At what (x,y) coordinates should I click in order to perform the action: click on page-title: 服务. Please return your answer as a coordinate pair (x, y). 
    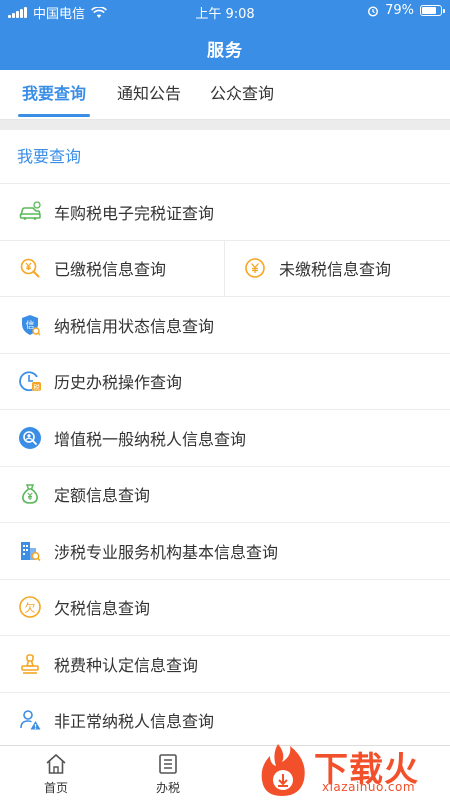
    Looking at the image, I should click on (225, 51).